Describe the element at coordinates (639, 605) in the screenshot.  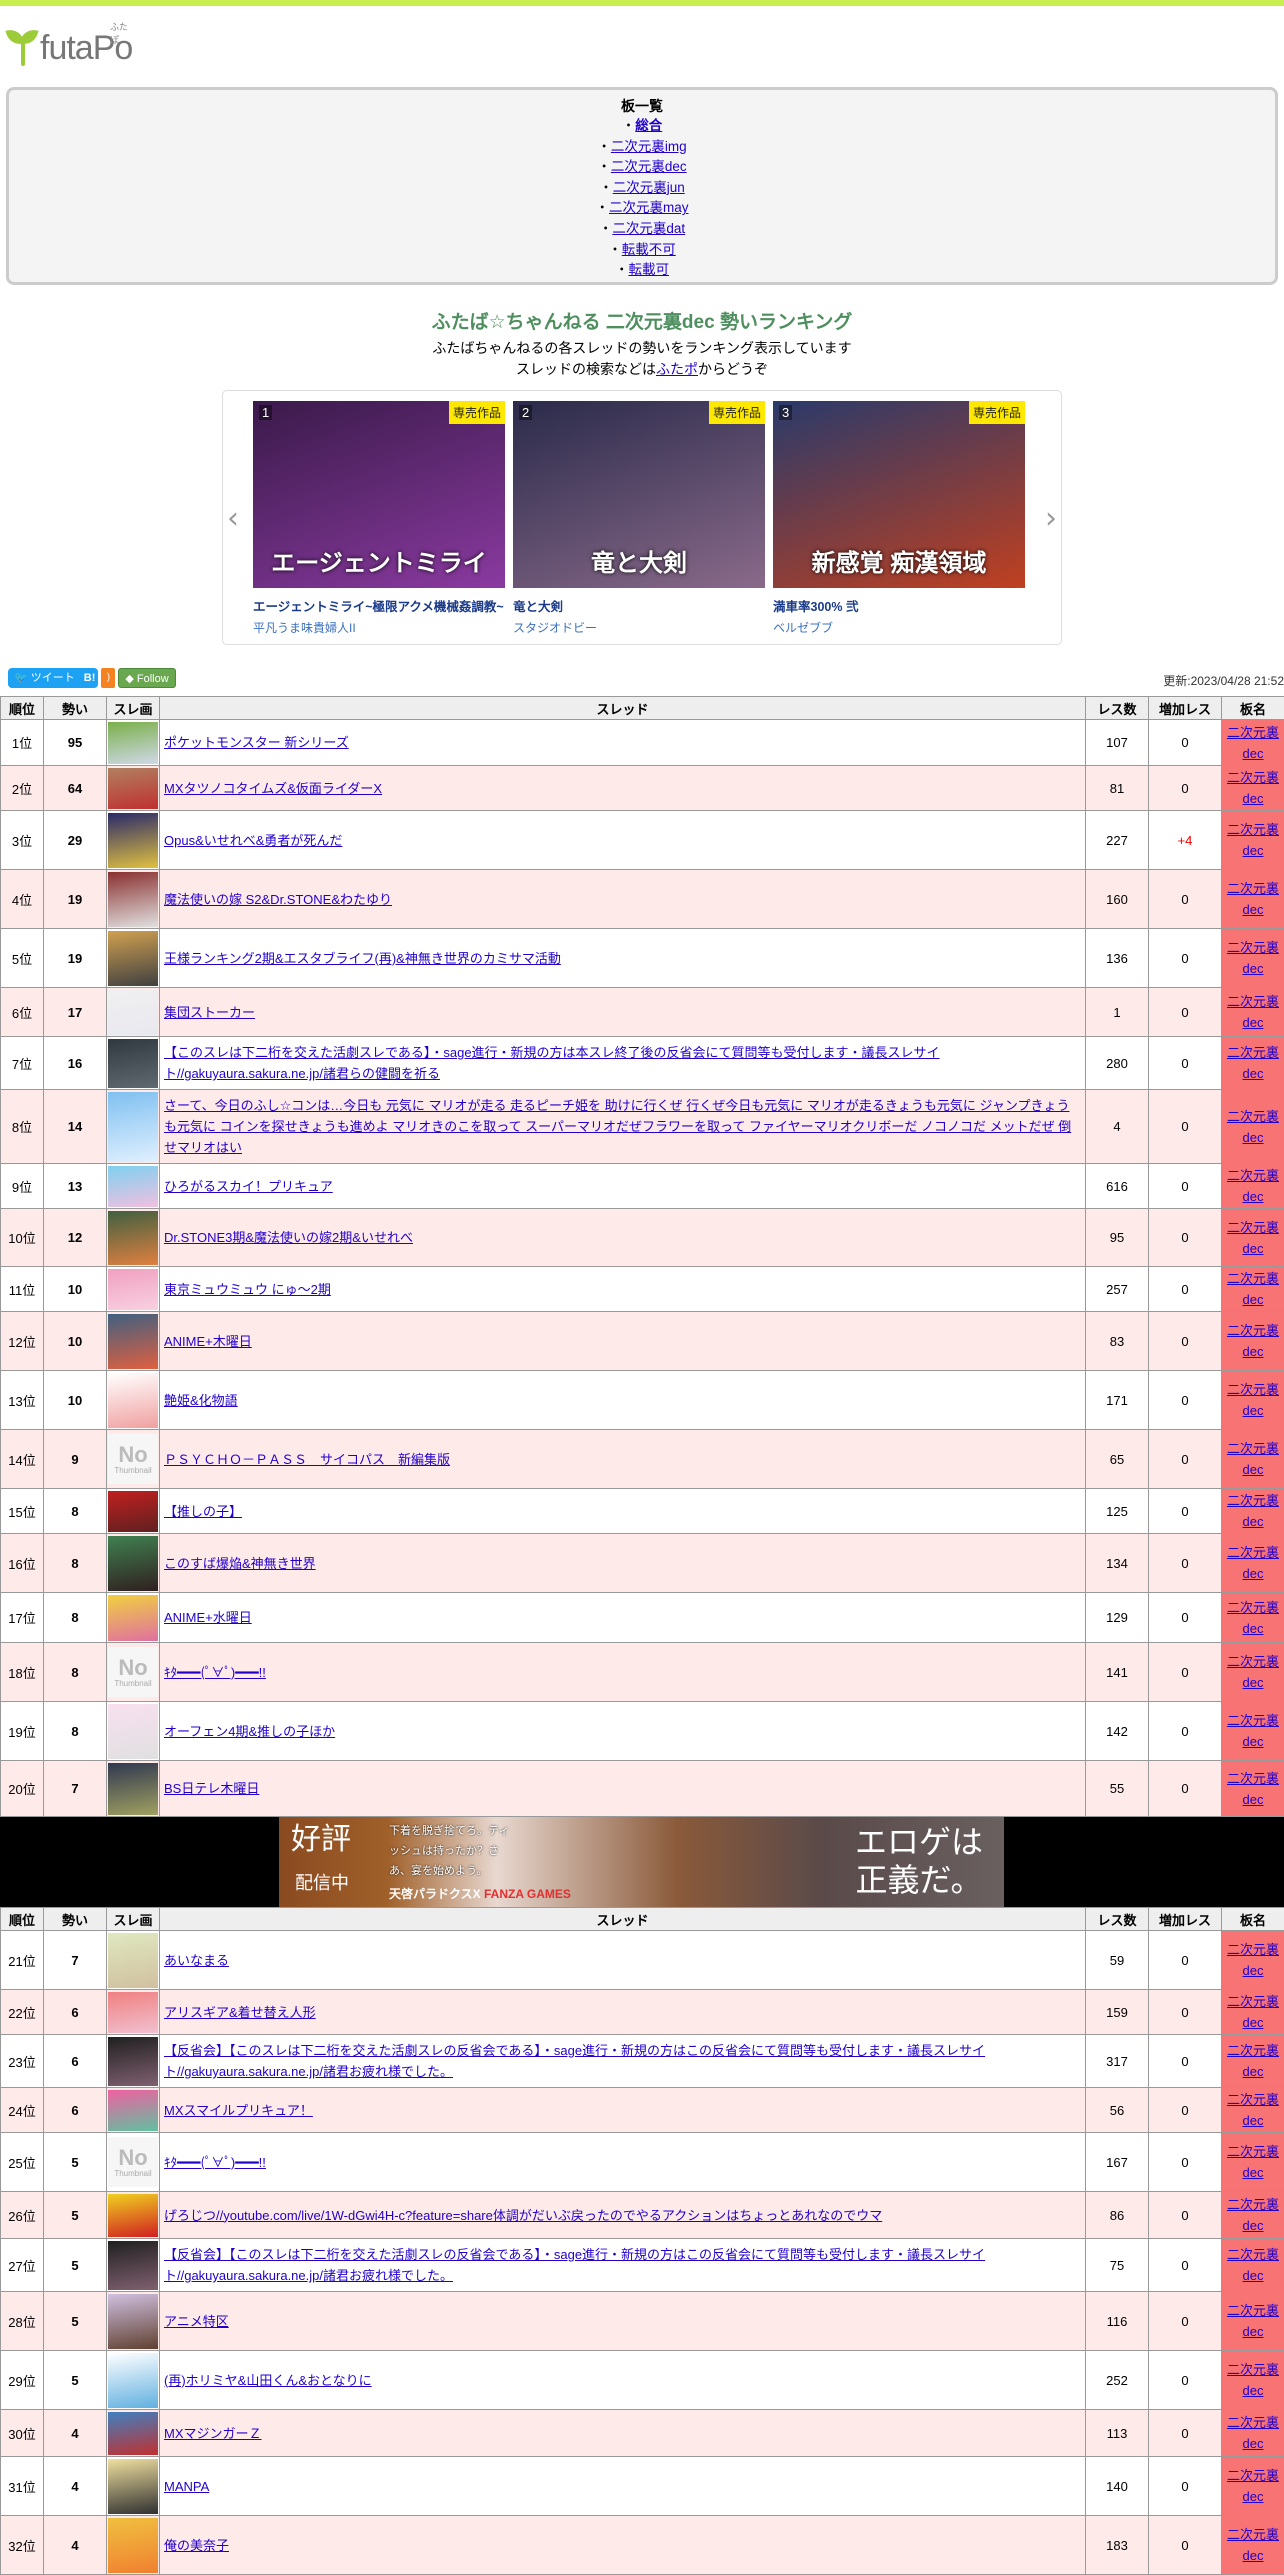
I see `product-title: 竜と大剣` at that location.